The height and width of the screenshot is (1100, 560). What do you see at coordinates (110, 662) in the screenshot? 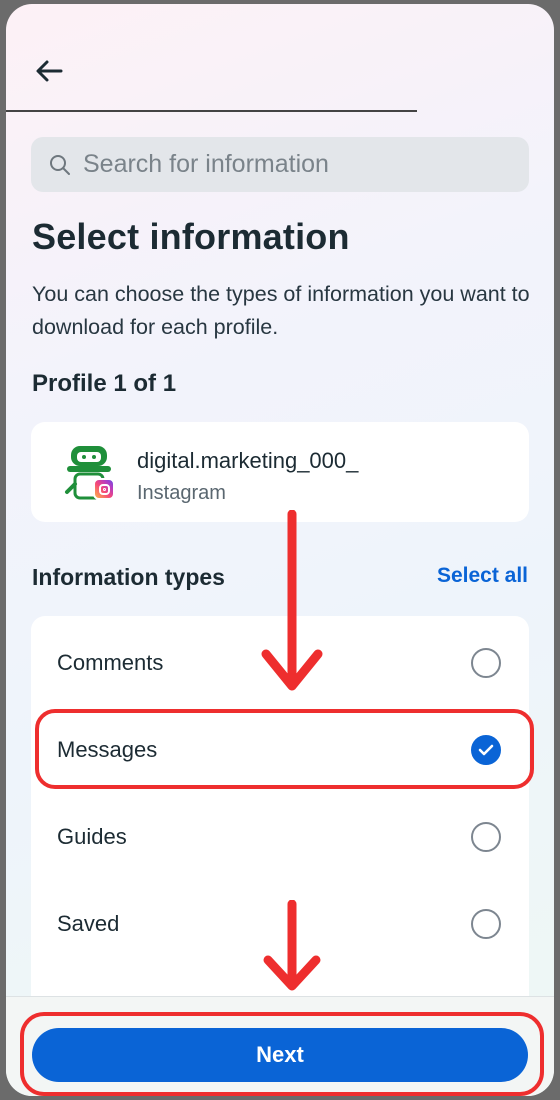
I see `list-item-label: Comments` at bounding box center [110, 662].